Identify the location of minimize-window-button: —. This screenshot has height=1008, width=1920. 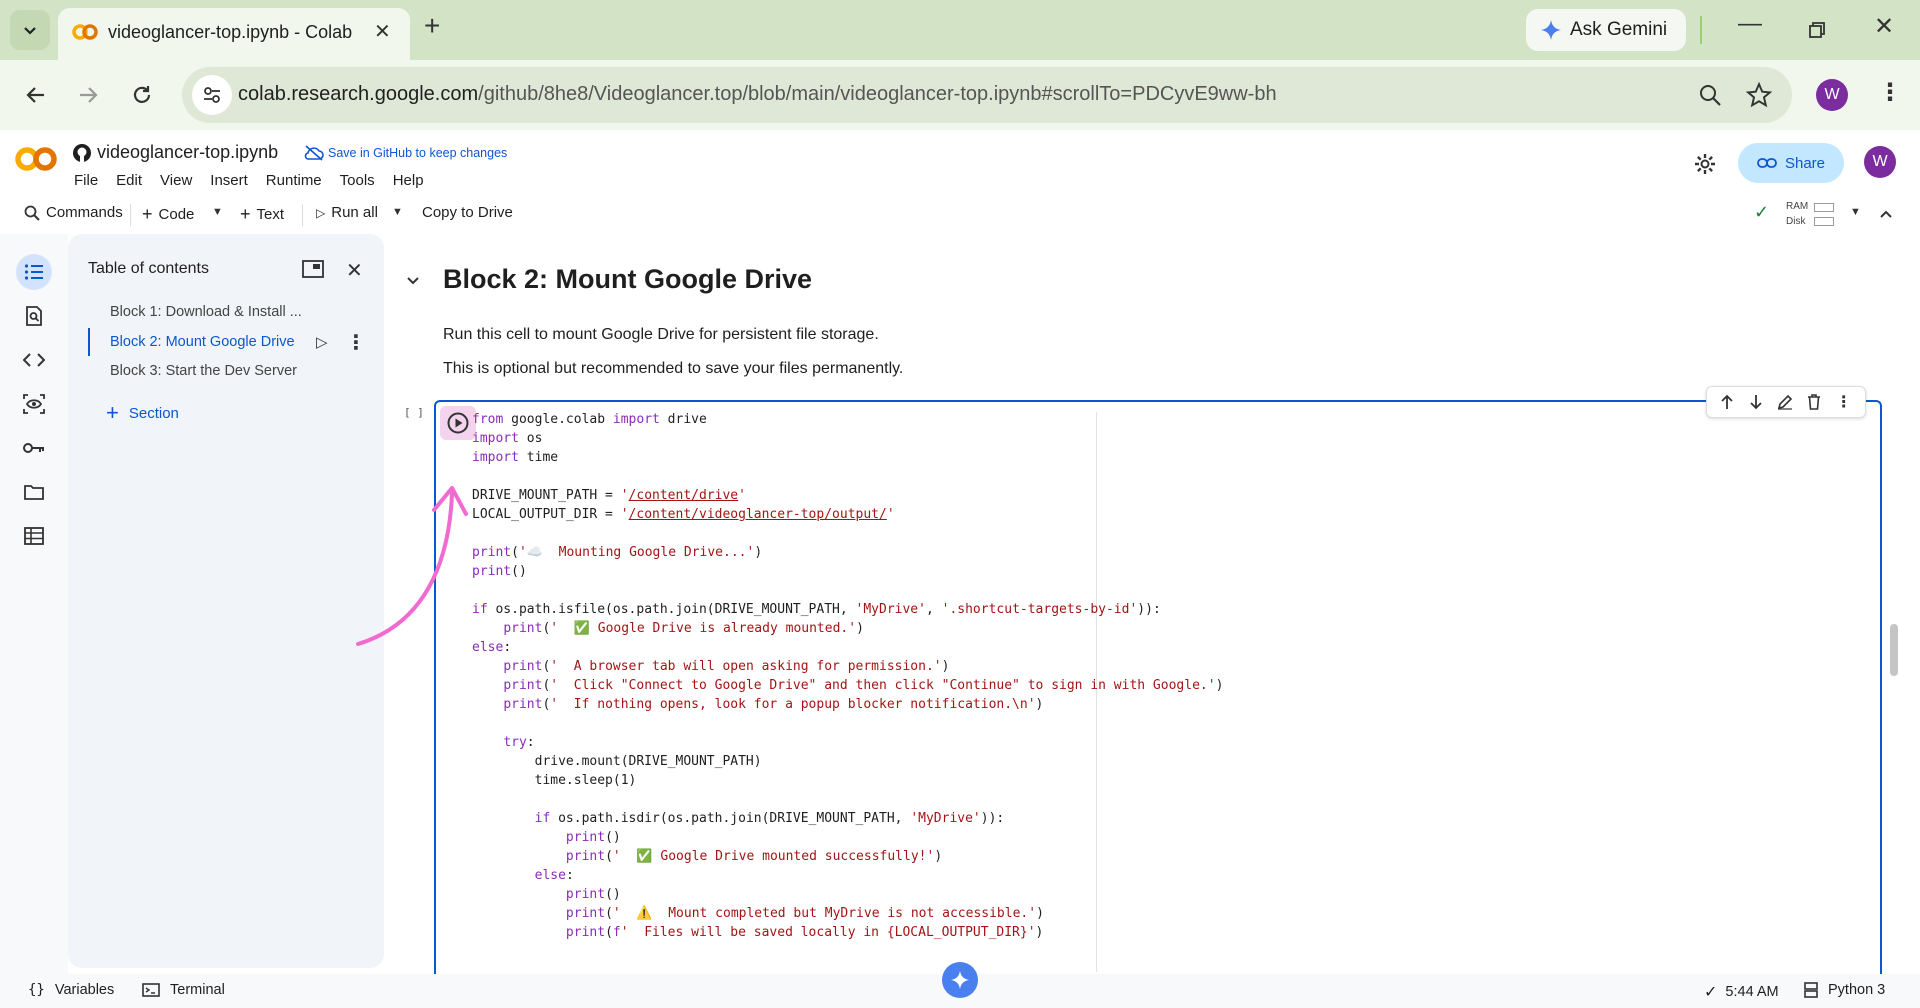
(1750, 24).